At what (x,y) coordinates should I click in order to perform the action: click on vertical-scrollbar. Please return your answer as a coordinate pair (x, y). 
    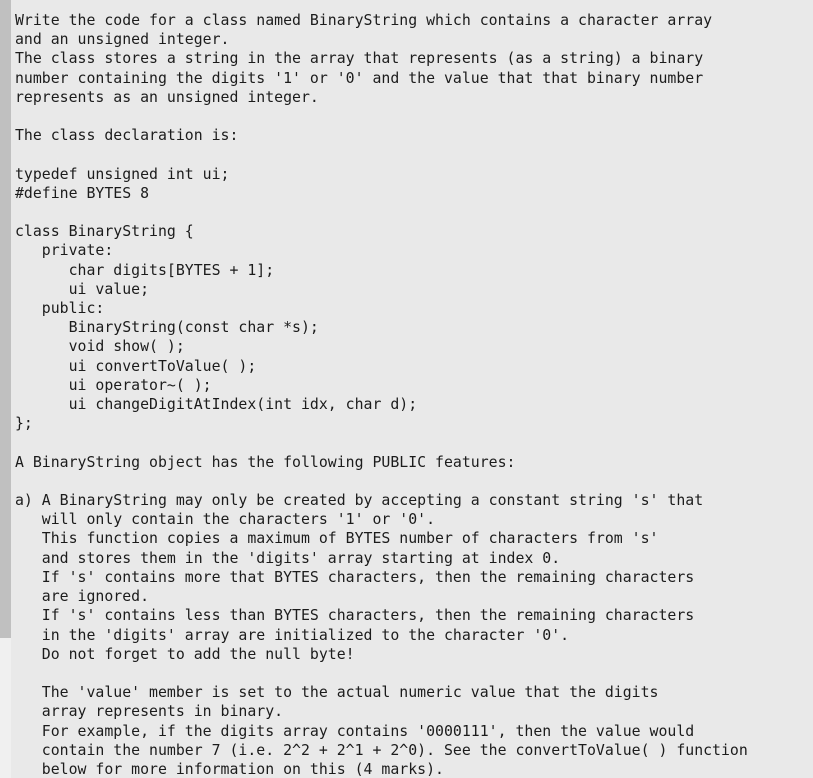
    Looking at the image, I should click on (5, 389).